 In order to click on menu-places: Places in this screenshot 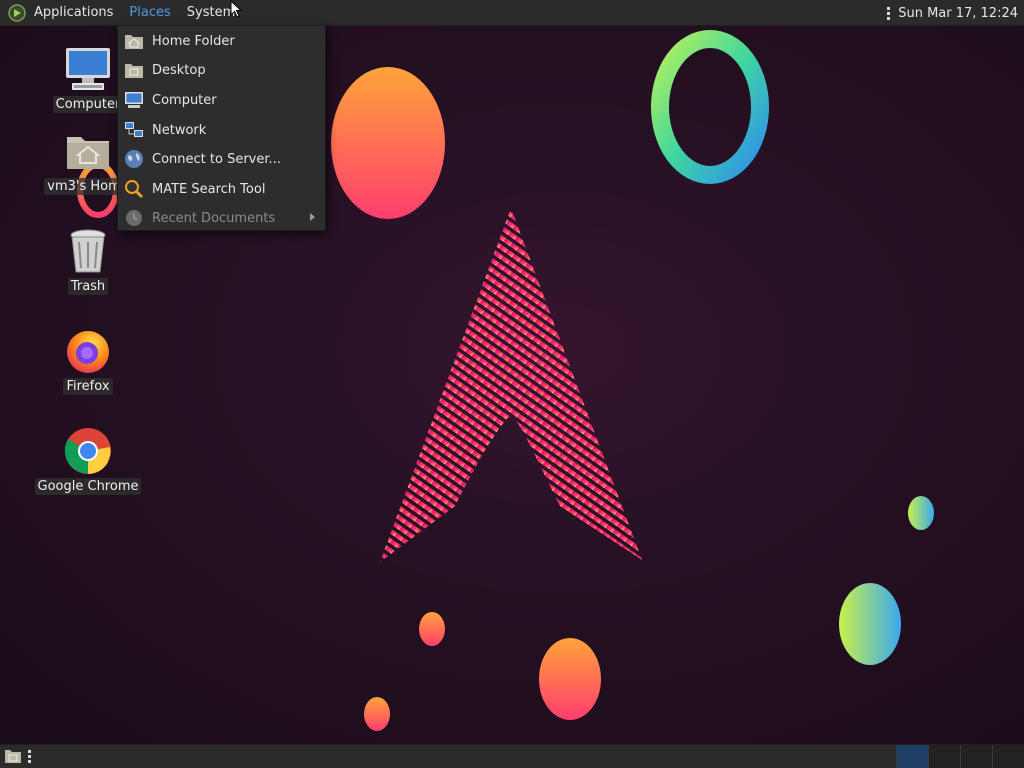, I will do `click(149, 13)`.